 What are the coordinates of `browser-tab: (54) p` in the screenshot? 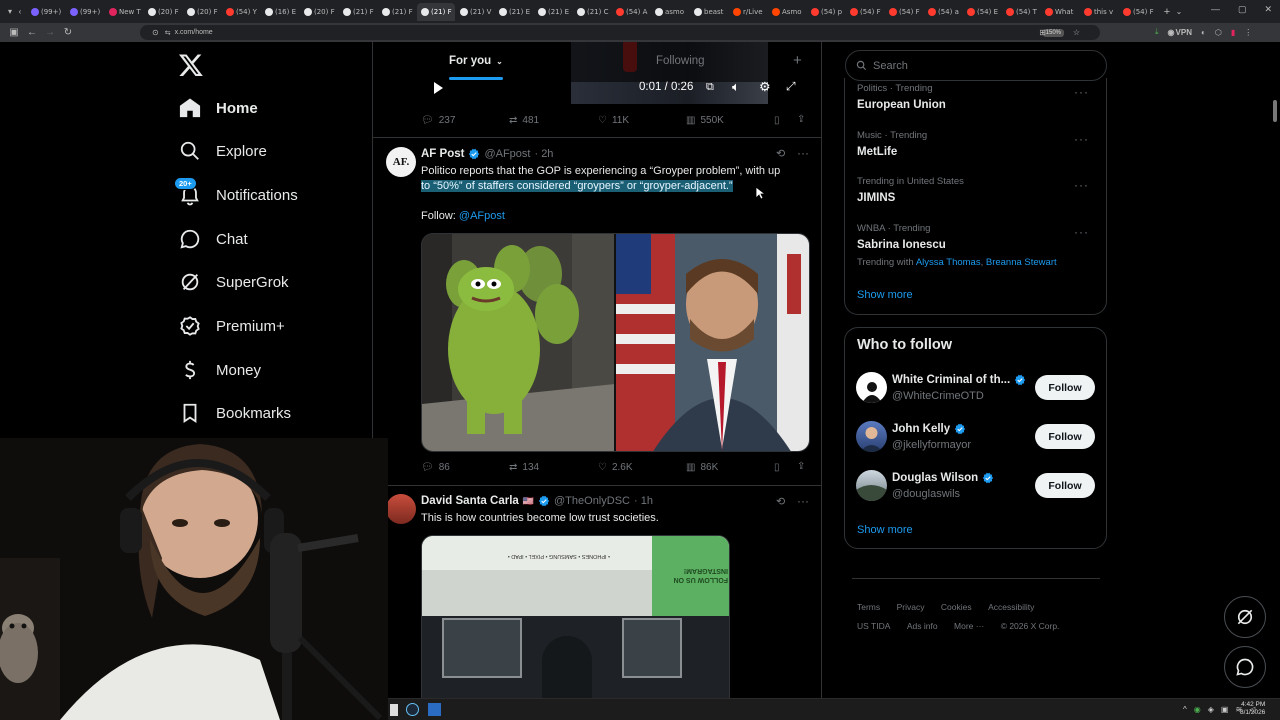 It's located at (826, 12).